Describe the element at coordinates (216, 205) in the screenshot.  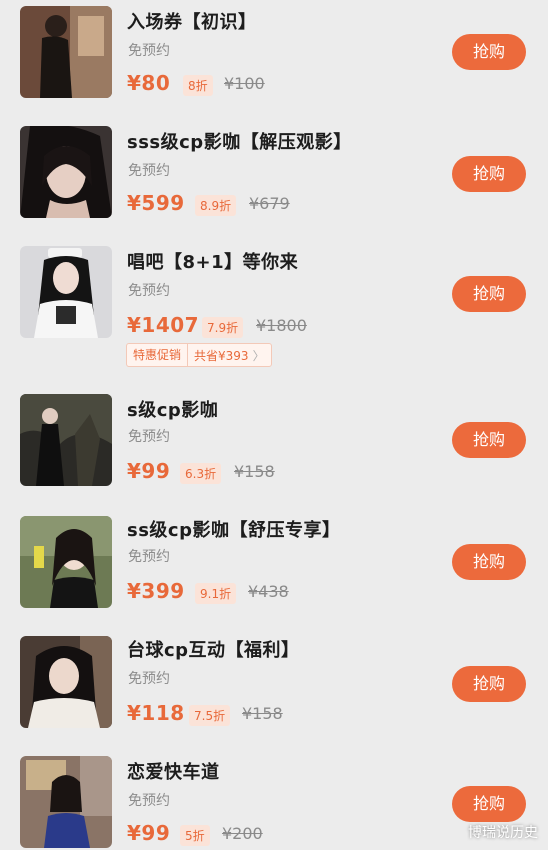
I see `discount-badge: 8.9折` at that location.